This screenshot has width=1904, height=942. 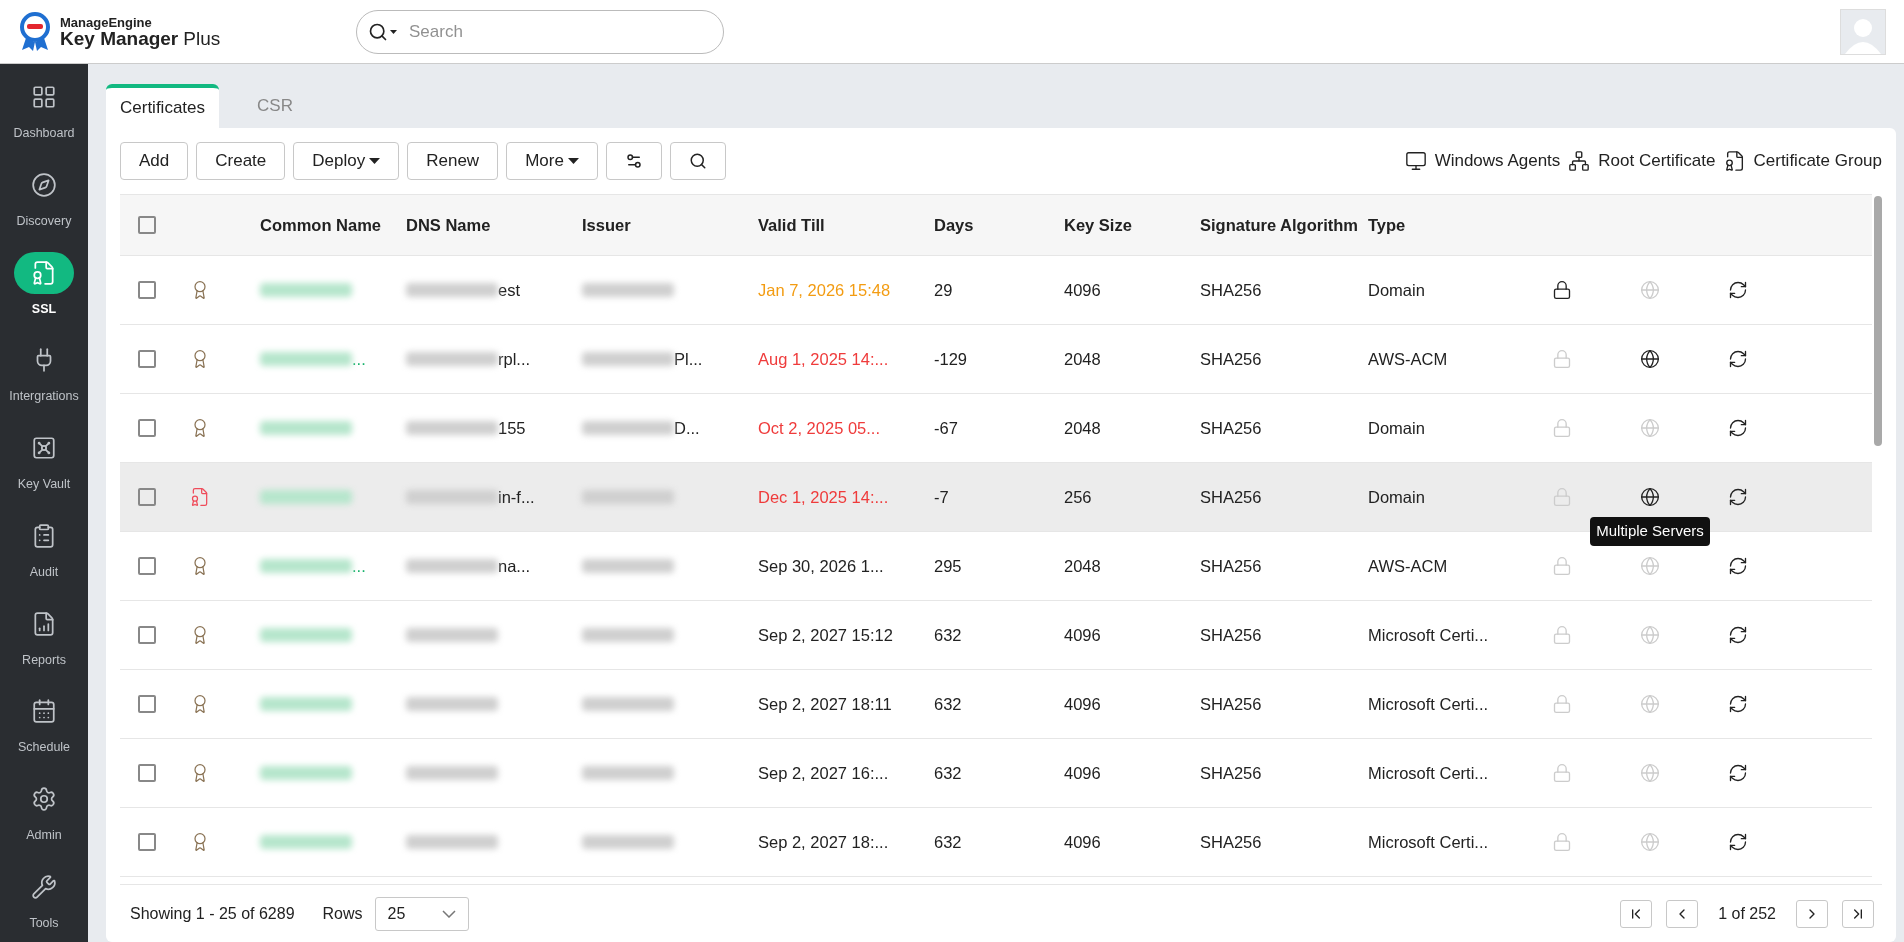 What do you see at coordinates (1878, 321) in the screenshot?
I see `scrollbar` at bounding box center [1878, 321].